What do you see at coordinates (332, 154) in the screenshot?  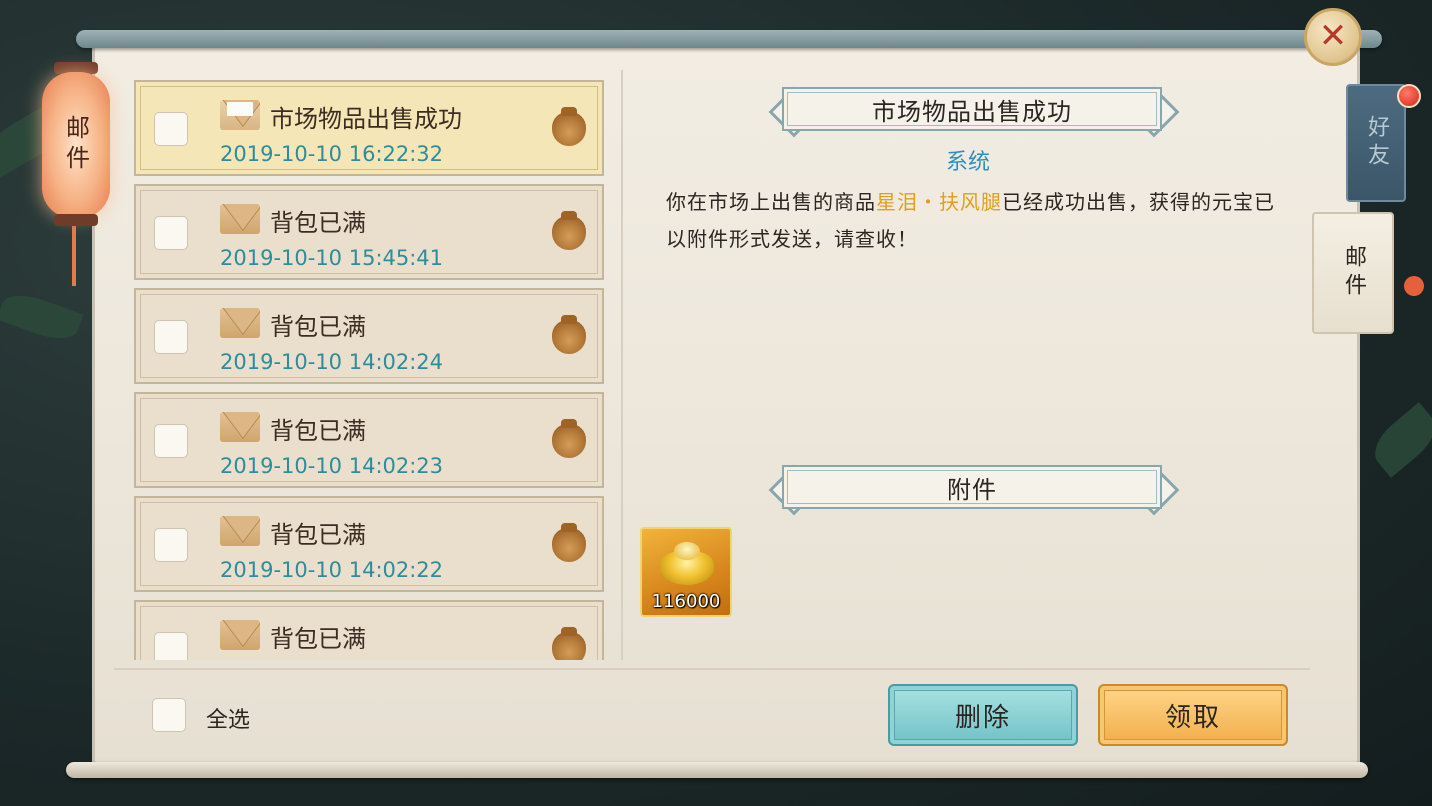 I see `mail-time: 2019-10-10 16:22:32` at bounding box center [332, 154].